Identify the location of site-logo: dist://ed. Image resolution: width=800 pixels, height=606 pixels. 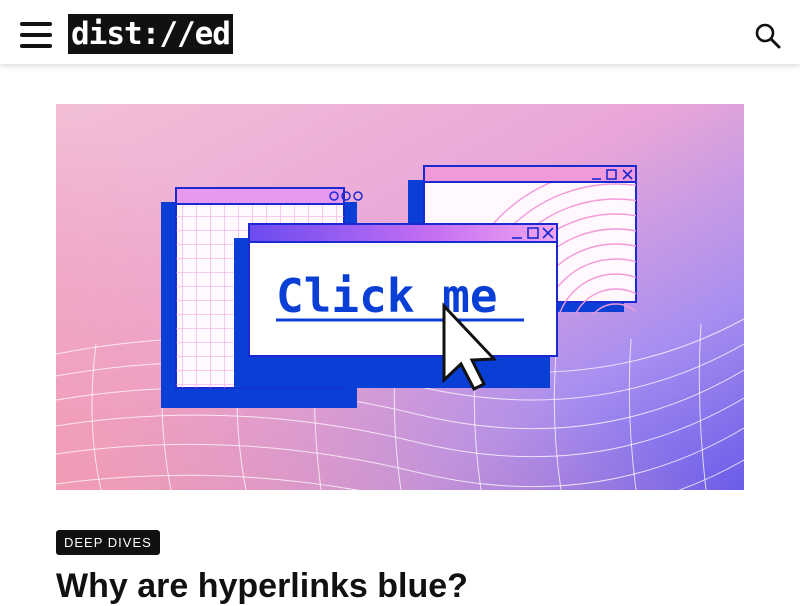
(150, 34).